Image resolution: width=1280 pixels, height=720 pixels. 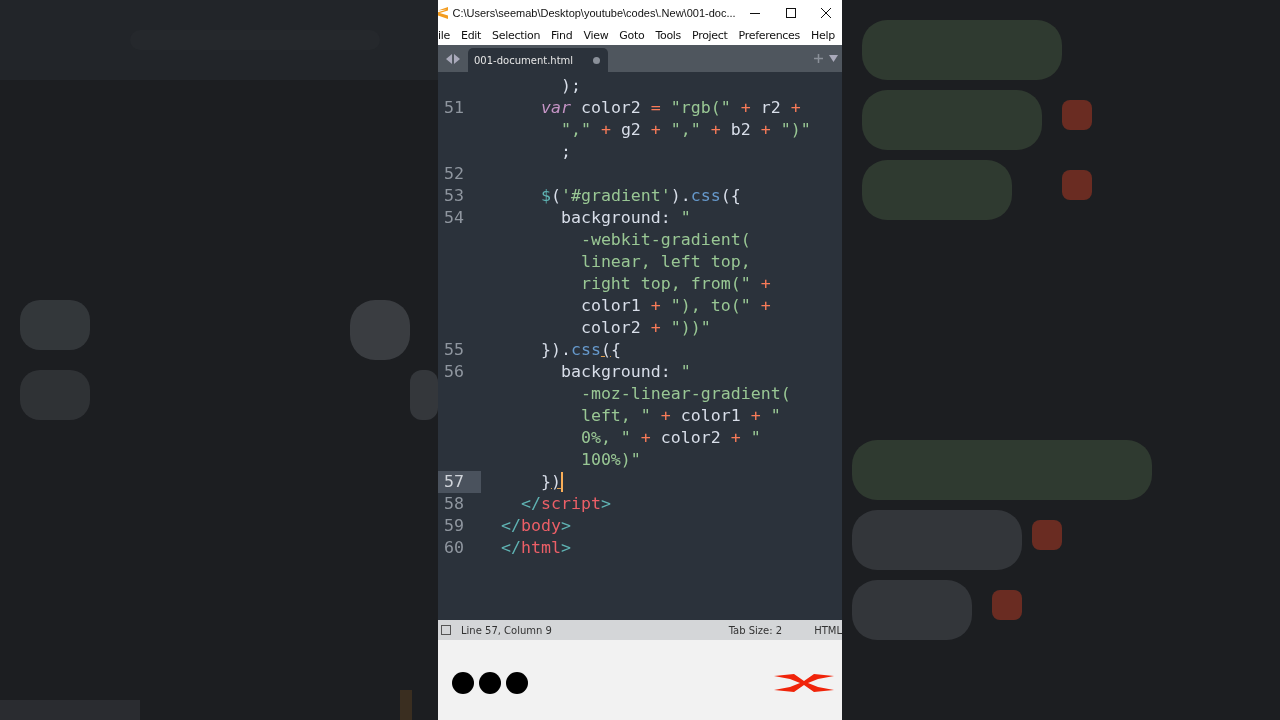 What do you see at coordinates (755, 630) in the screenshot?
I see `tab-size: Tab Size: 2` at bounding box center [755, 630].